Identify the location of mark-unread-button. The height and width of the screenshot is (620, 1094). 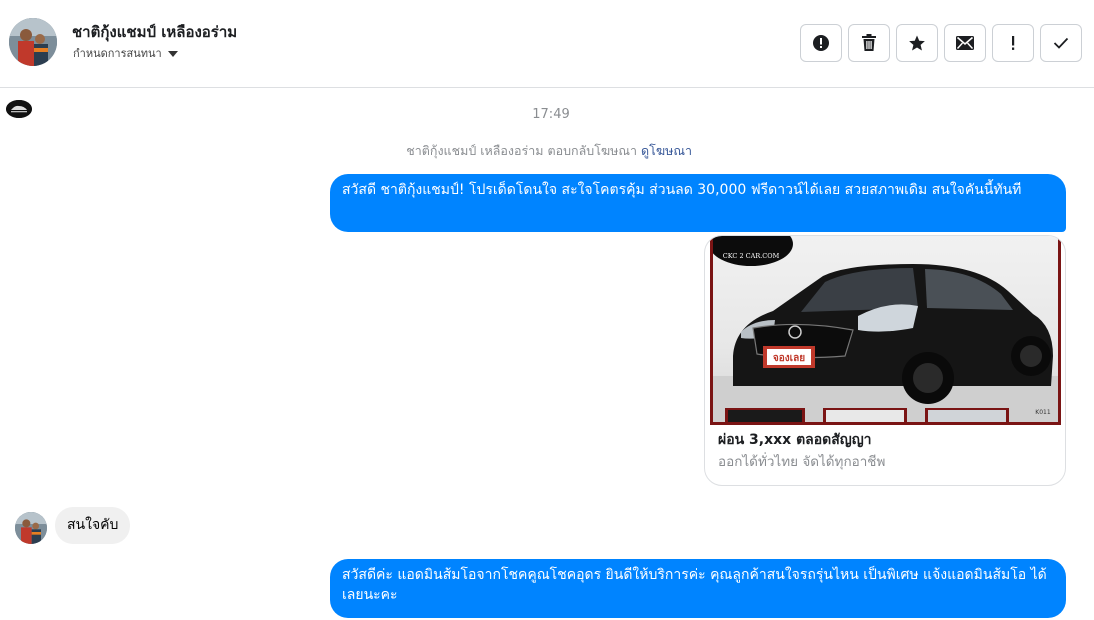
(965, 43).